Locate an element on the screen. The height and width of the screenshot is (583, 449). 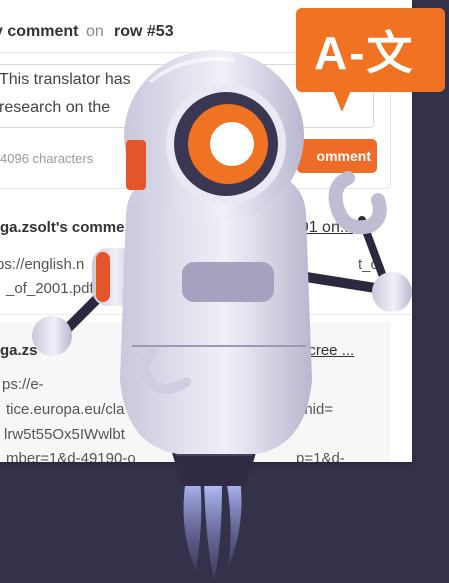
robot-left-arm-icon is located at coordinates (84, 302).